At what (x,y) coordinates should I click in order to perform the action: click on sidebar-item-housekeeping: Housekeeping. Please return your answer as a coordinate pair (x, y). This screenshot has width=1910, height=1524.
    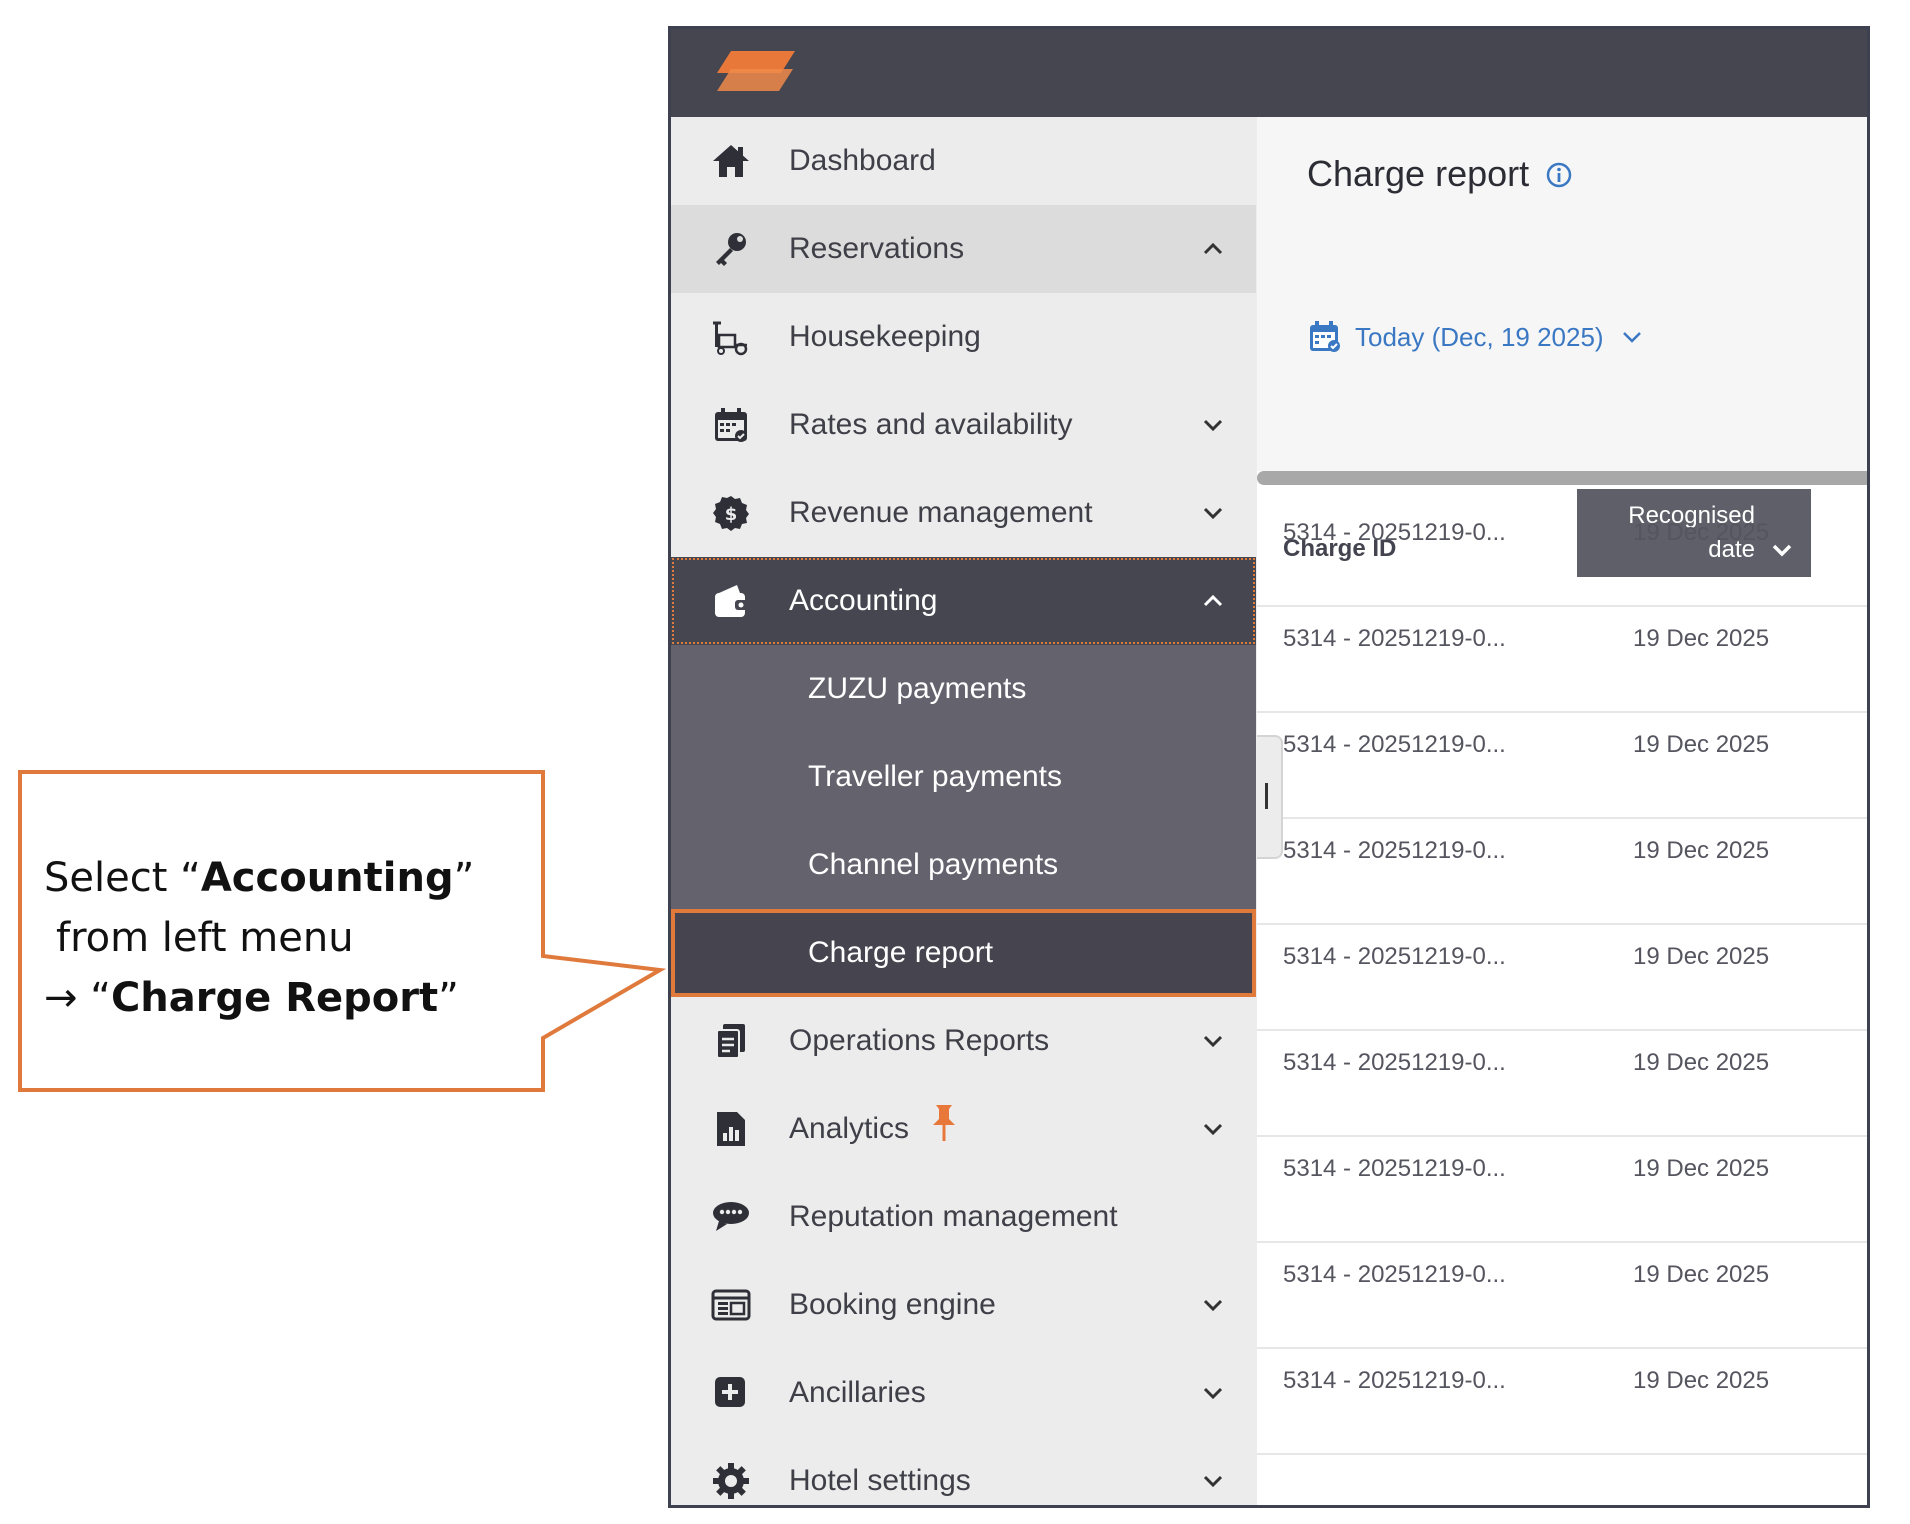
    Looking at the image, I should click on (963, 337).